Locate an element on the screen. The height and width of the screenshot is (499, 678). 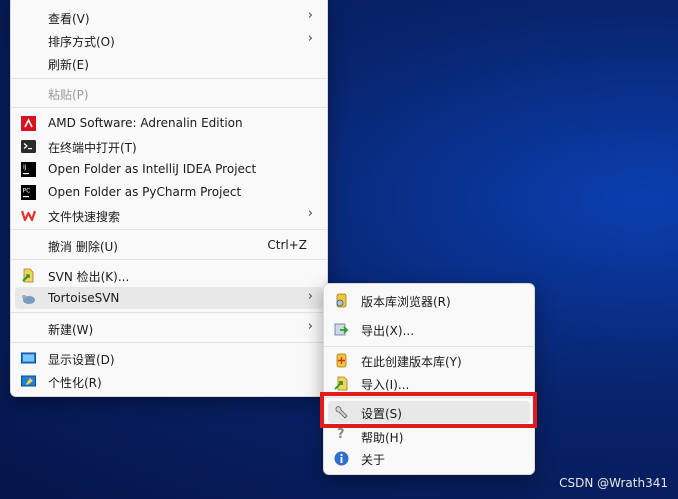
menu-item-label: AMD Software: Adrenalin Edition is located at coordinates (145, 123).